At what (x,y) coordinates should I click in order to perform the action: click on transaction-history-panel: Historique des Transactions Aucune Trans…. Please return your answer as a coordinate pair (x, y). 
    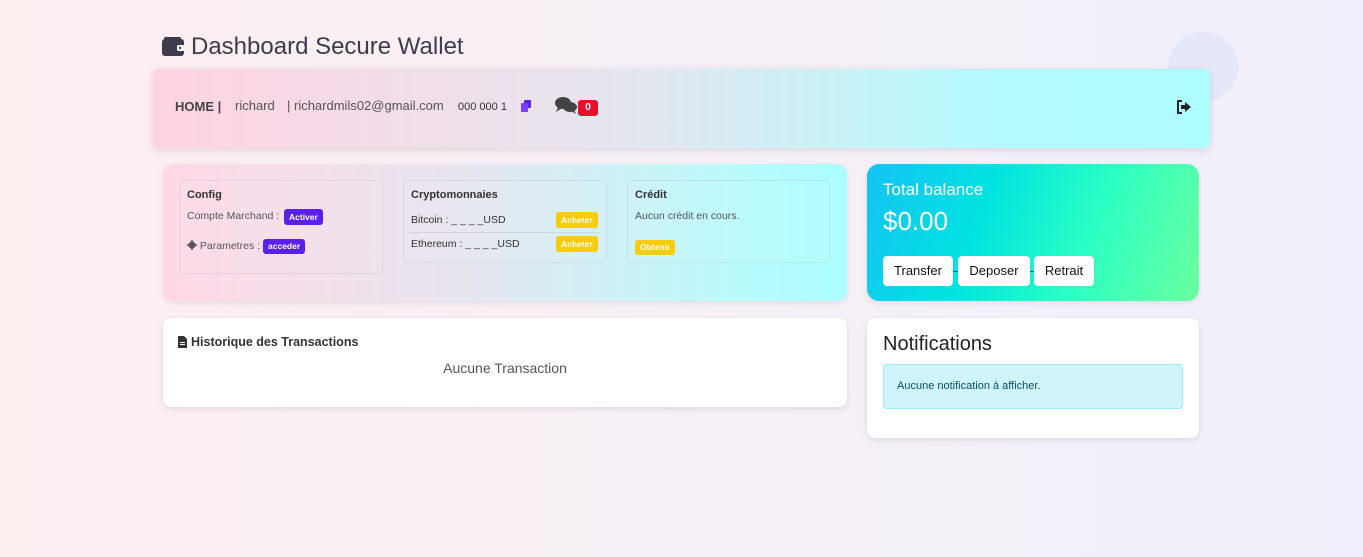
    Looking at the image, I should click on (505, 362).